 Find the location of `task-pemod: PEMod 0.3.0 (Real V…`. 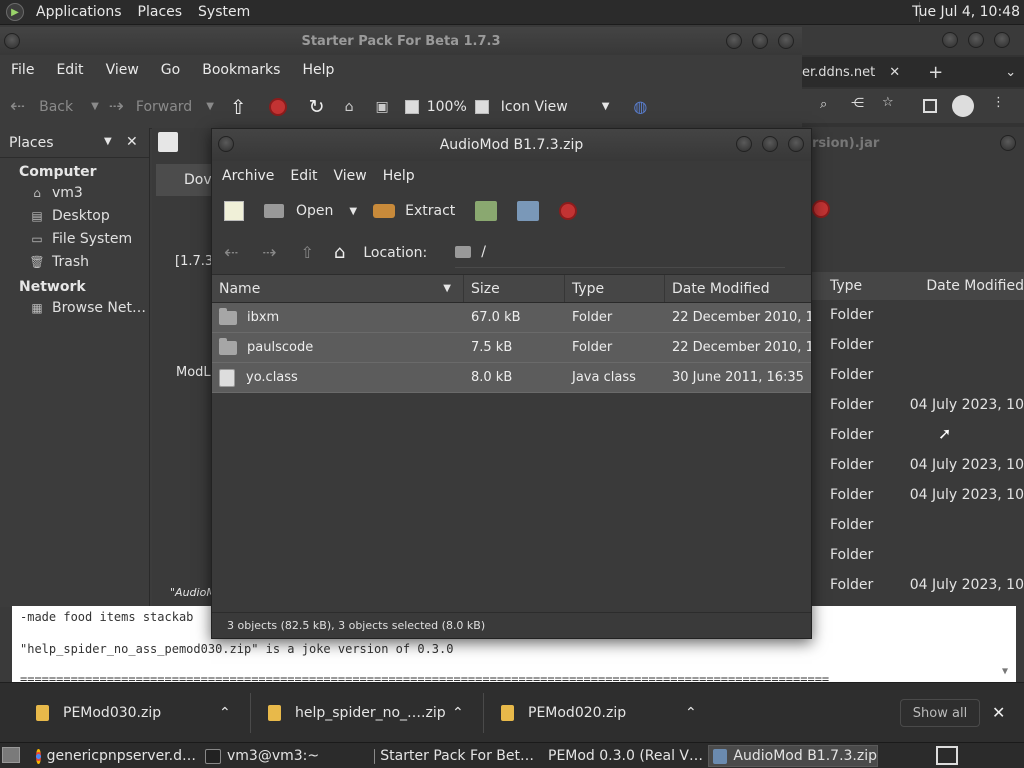

task-pemod: PEMod 0.3.0 (Real V… is located at coordinates (622, 756).